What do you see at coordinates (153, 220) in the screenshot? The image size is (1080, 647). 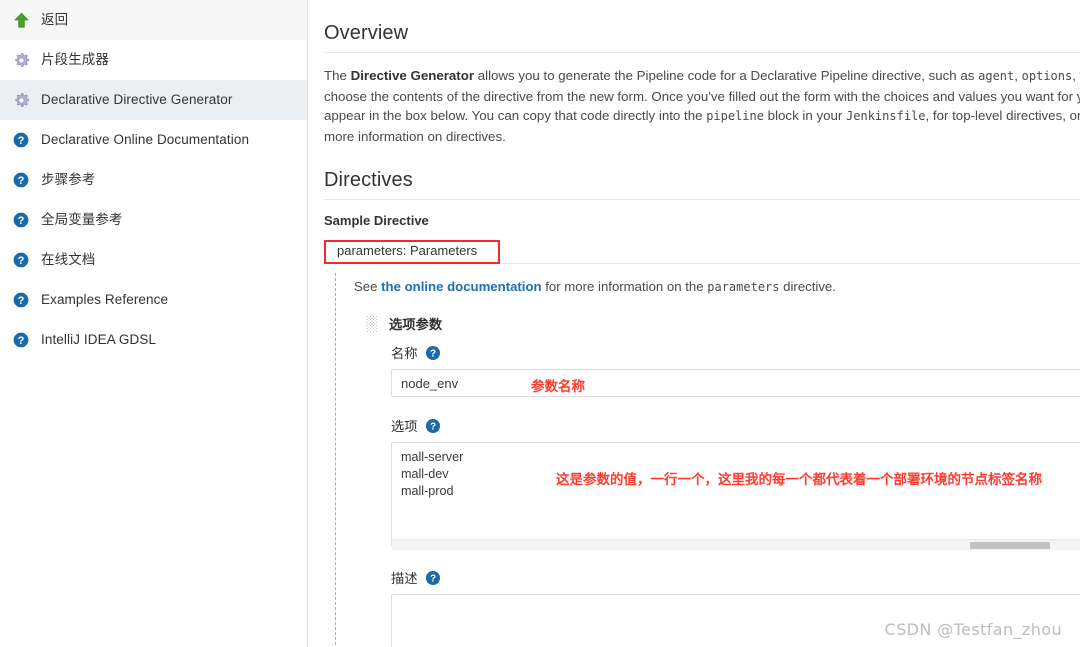 I see `sidebar-item-global-variable-reference: ? 全局变量参考` at bounding box center [153, 220].